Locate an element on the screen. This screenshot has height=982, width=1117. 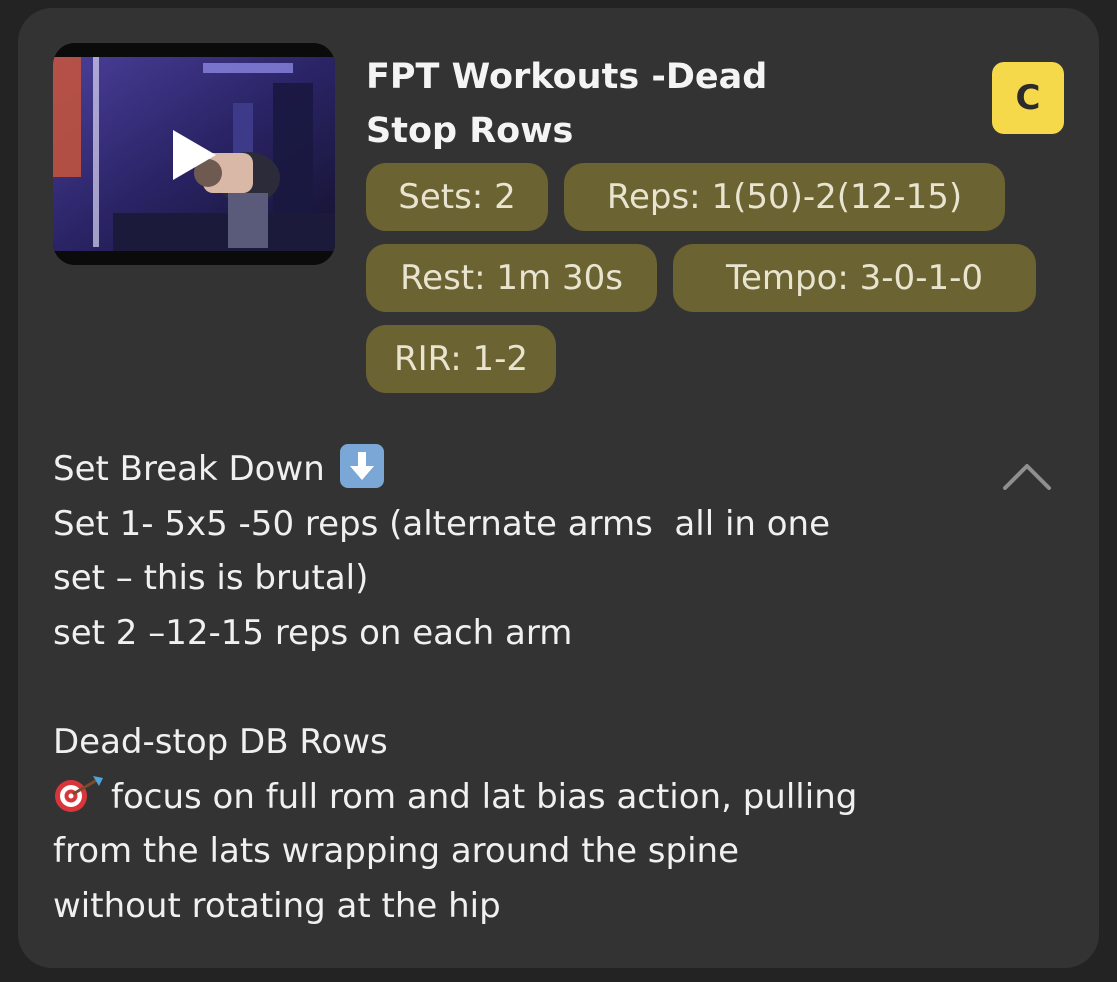
rest-chip: Rest: 1m 30s is located at coordinates (511, 278).